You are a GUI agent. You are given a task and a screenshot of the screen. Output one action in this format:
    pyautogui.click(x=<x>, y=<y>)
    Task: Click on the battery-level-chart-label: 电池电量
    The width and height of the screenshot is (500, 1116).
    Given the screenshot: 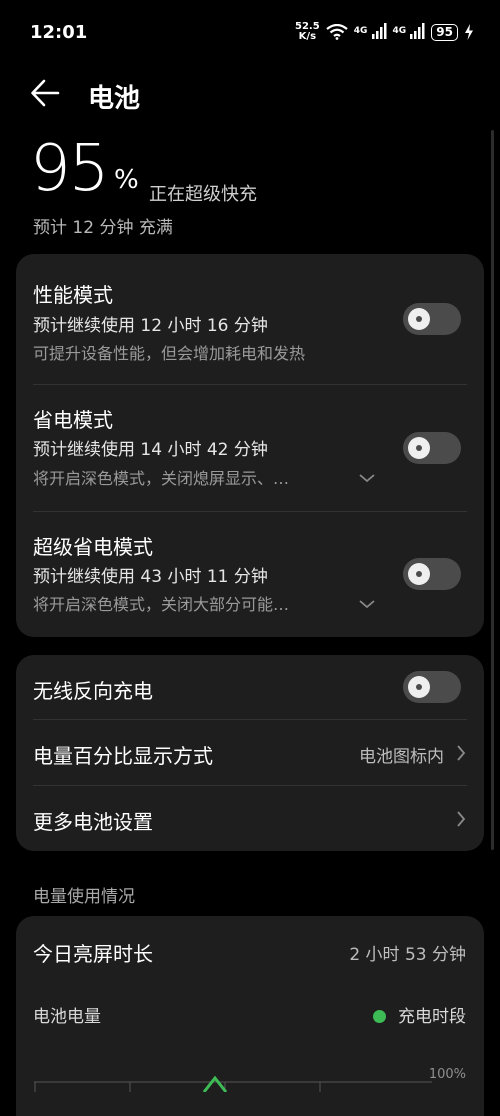 What is the action you would take?
    pyautogui.click(x=67, y=1017)
    